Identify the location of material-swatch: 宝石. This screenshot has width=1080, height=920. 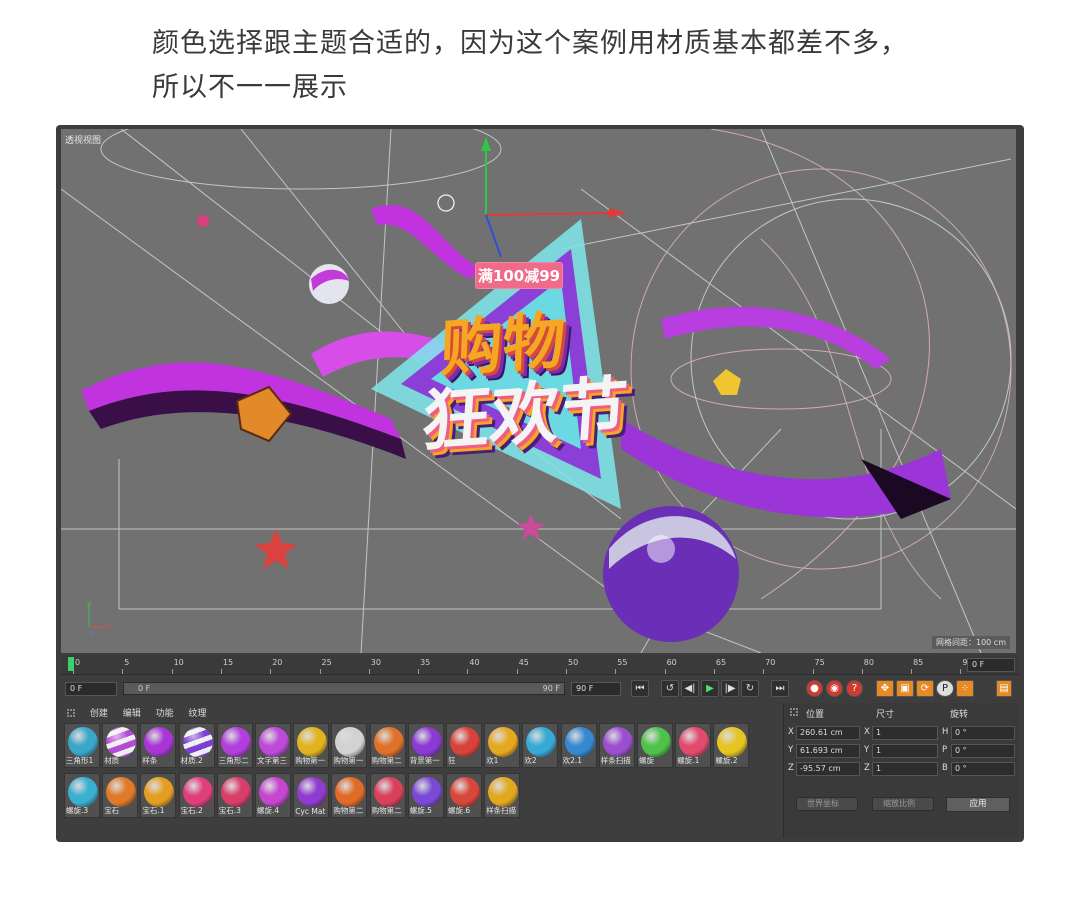
(120, 795).